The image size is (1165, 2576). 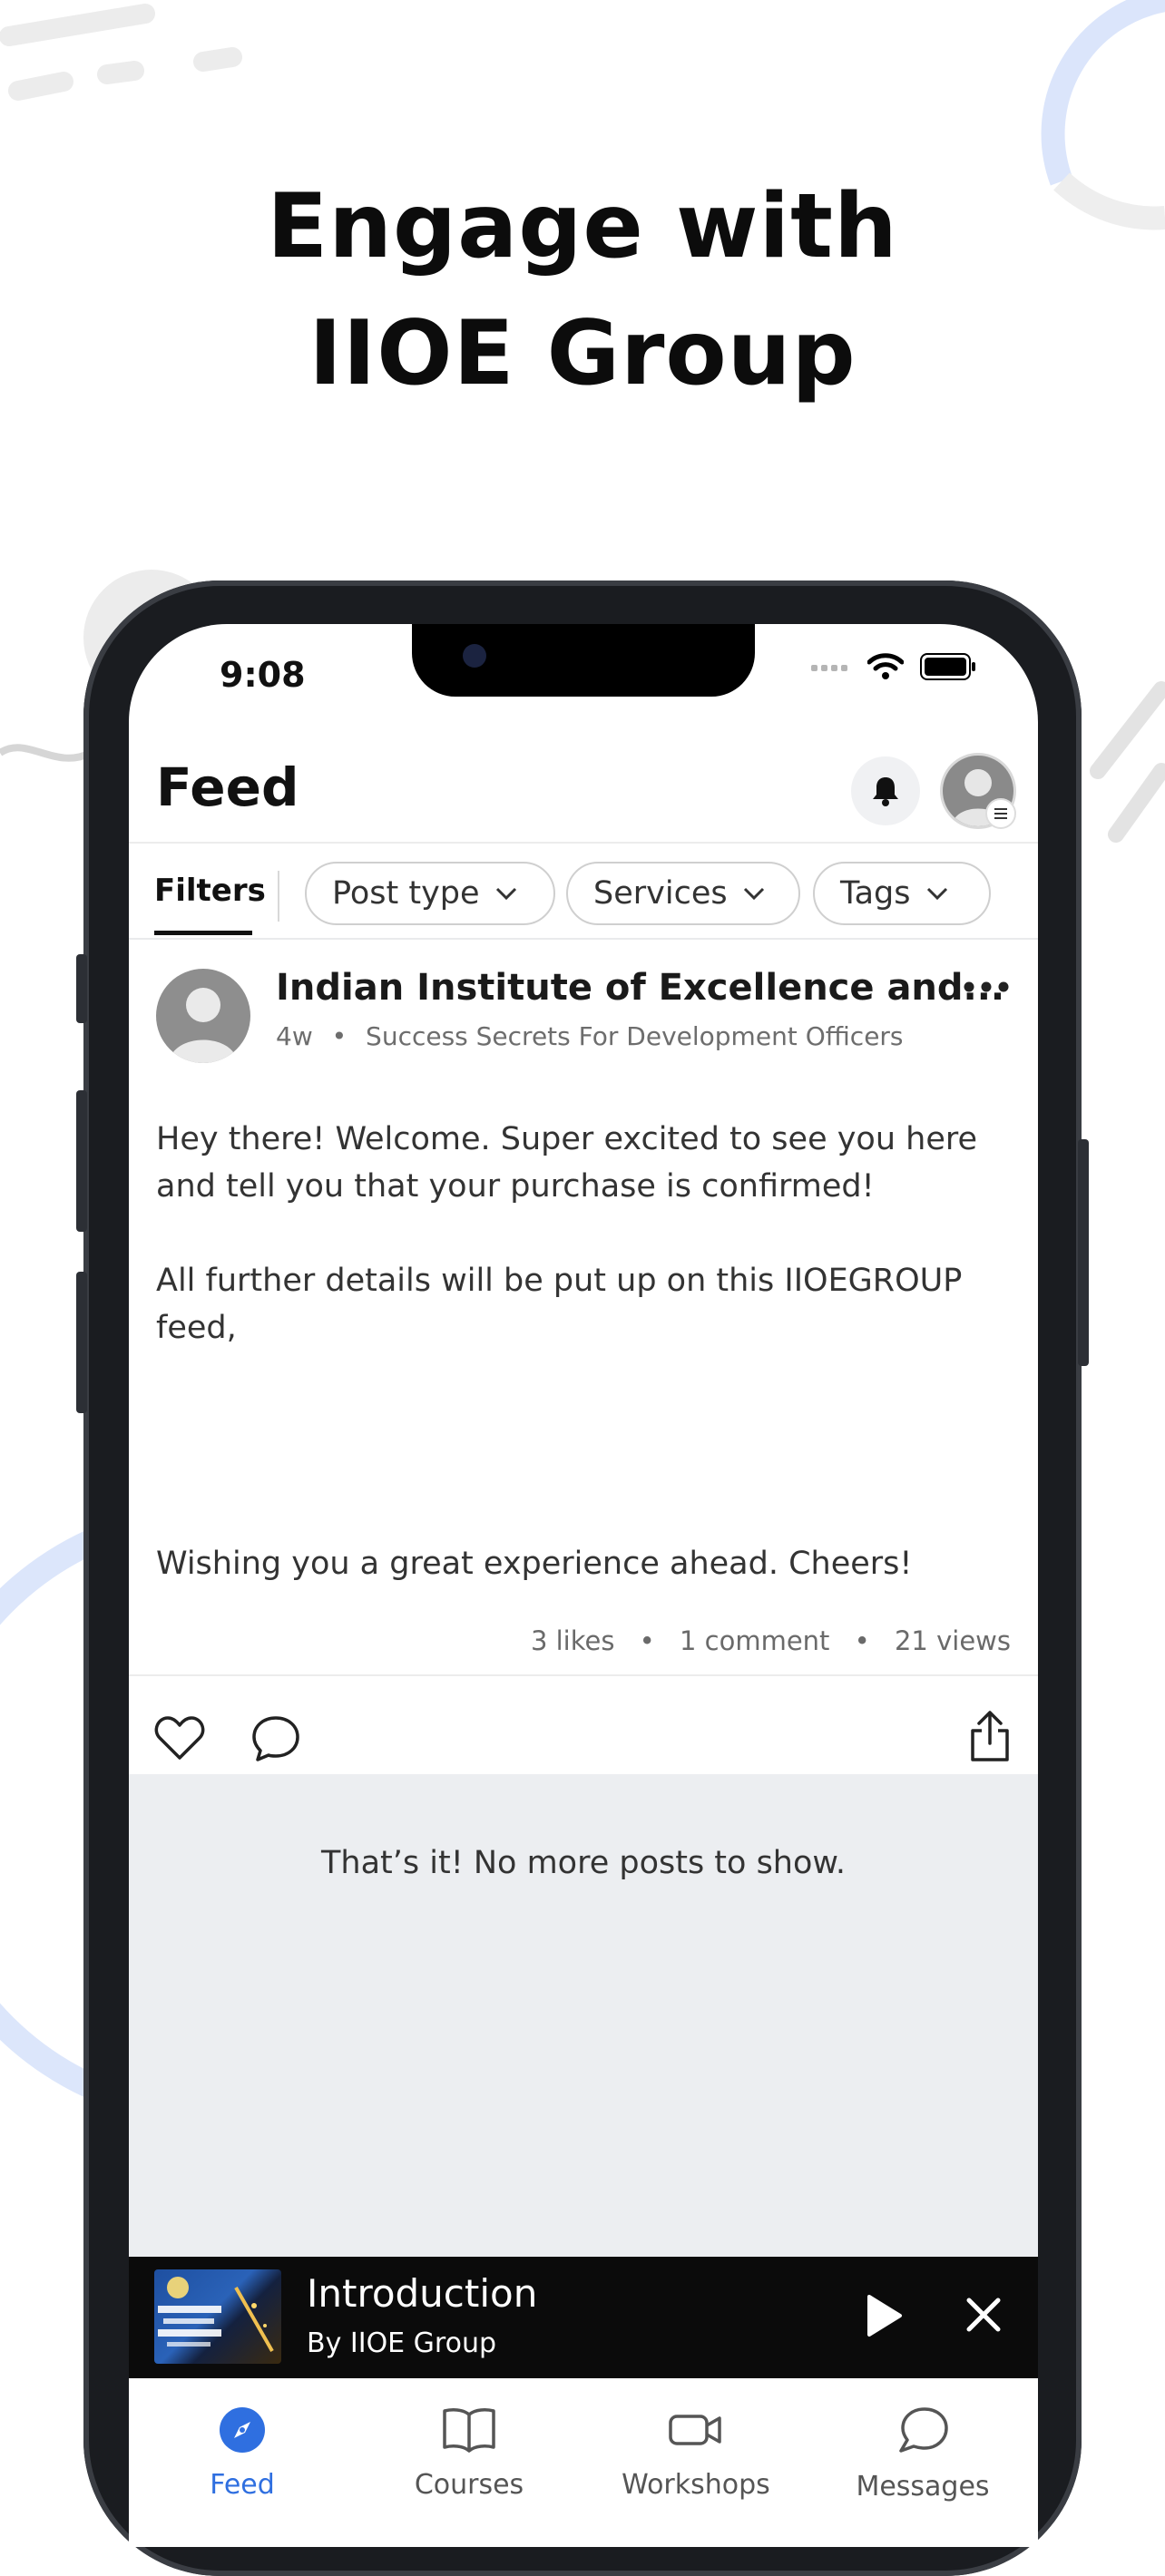 I want to click on post-author-avatar, so click(x=203, y=1016).